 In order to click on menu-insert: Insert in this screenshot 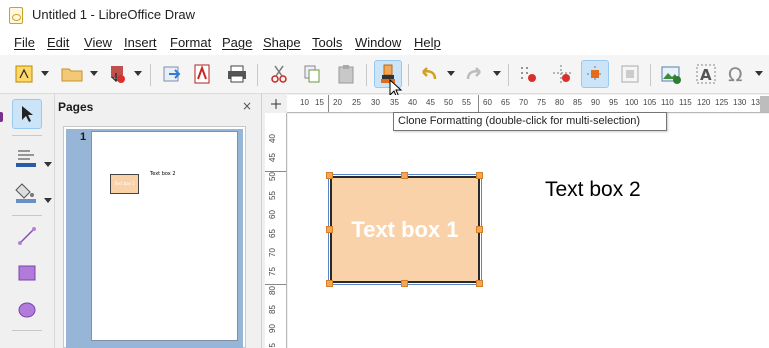, I will do `click(140, 42)`.